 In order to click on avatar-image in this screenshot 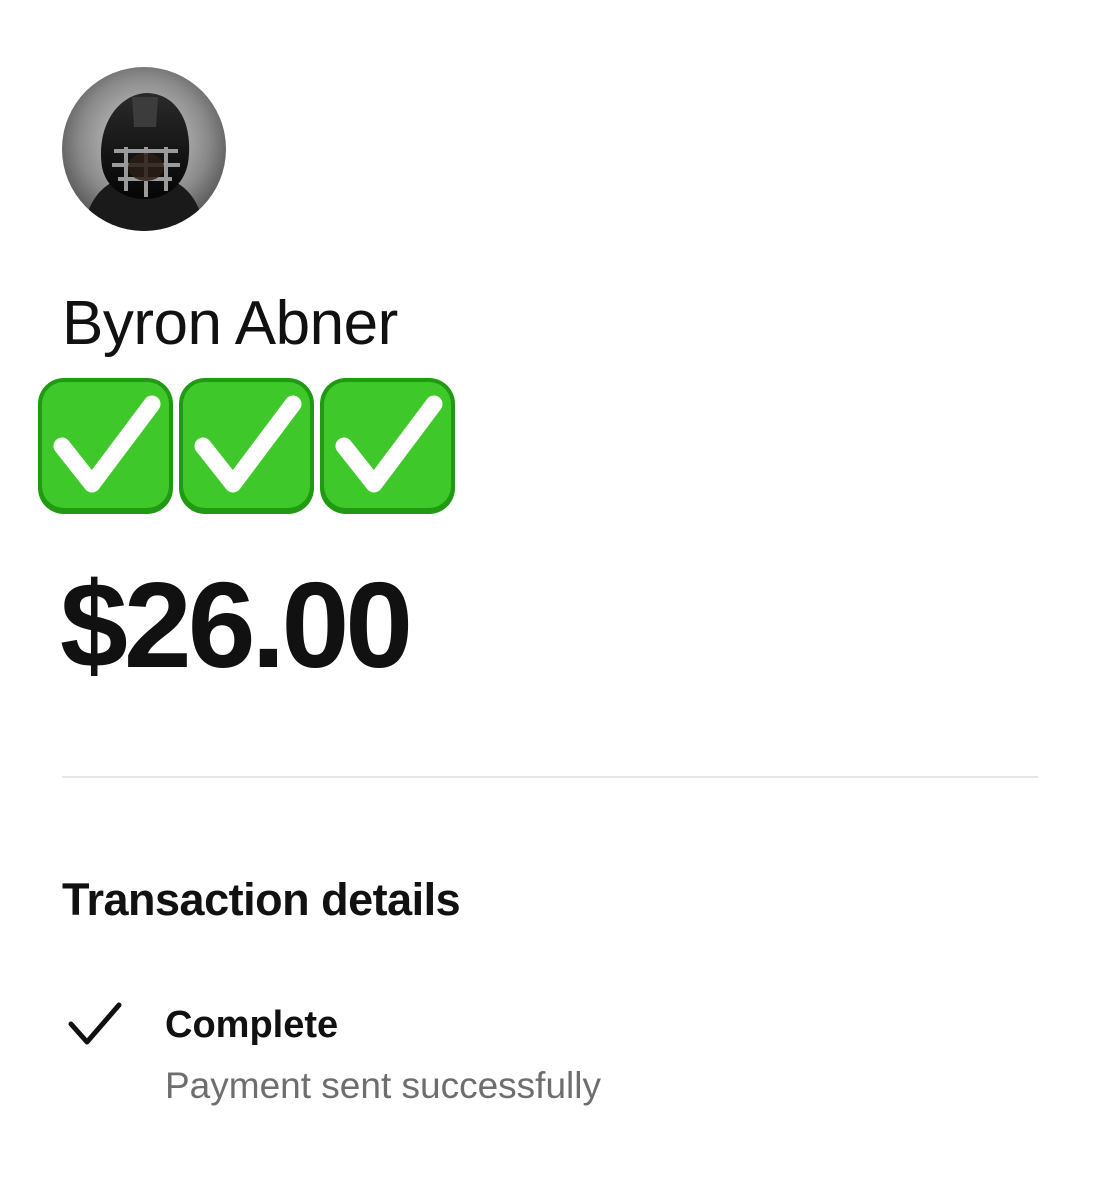, I will do `click(144, 149)`.